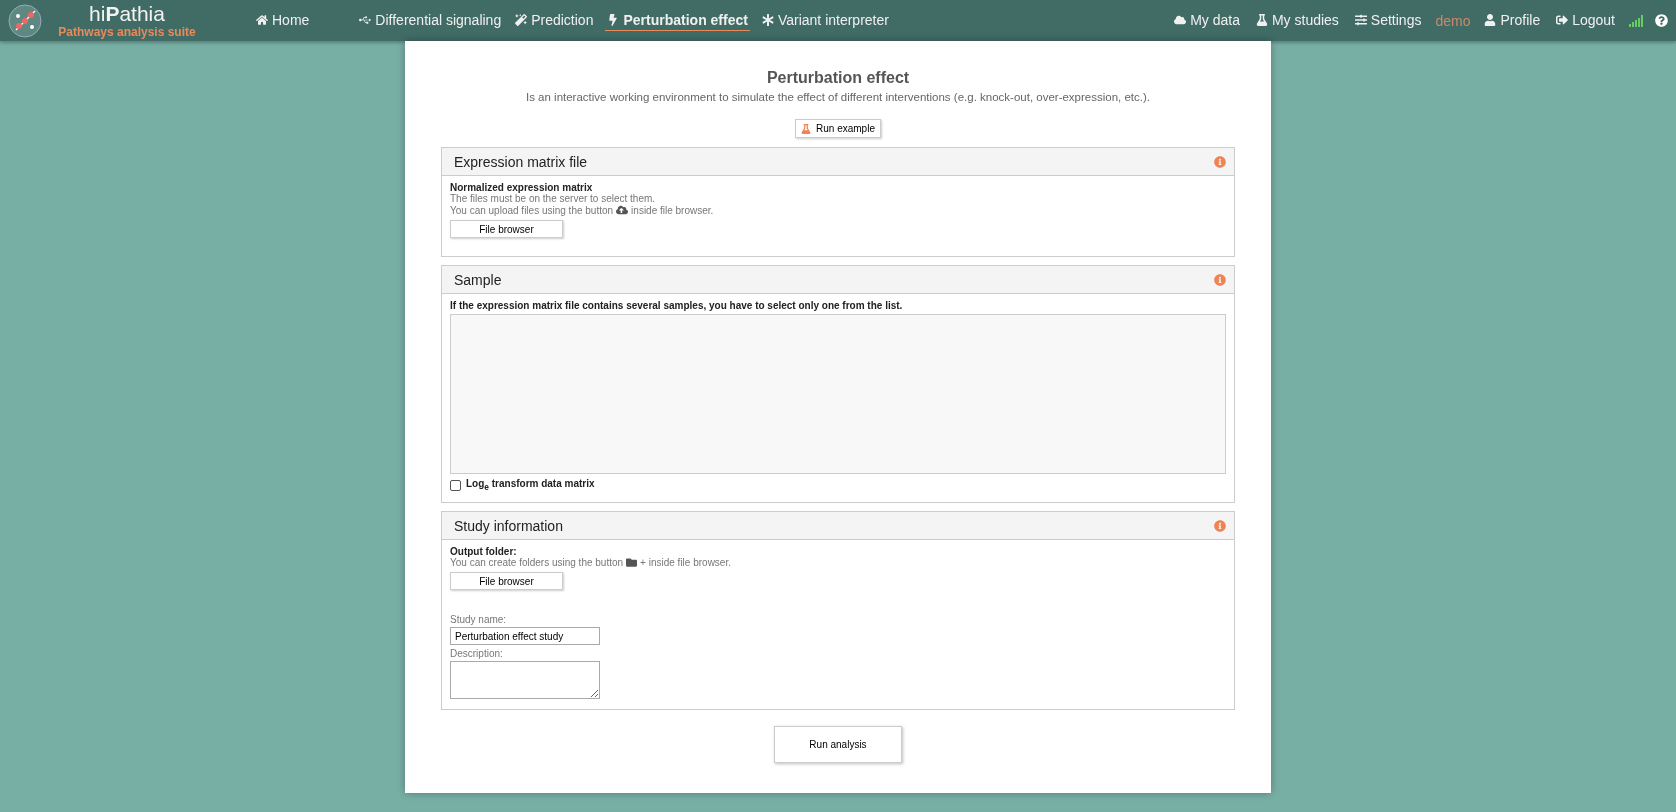  What do you see at coordinates (838, 78) in the screenshot?
I see `page-title: Perturbation effect` at bounding box center [838, 78].